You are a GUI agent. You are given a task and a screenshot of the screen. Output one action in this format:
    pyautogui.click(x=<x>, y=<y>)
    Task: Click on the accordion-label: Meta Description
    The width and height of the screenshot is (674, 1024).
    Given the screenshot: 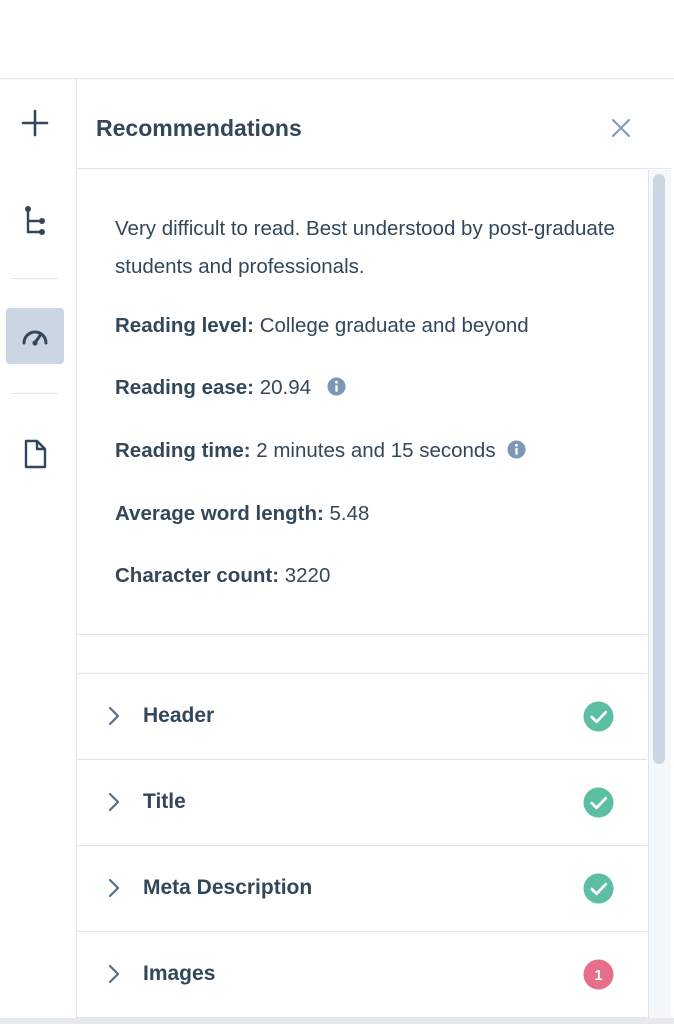 What is the action you would take?
    pyautogui.click(x=228, y=887)
    